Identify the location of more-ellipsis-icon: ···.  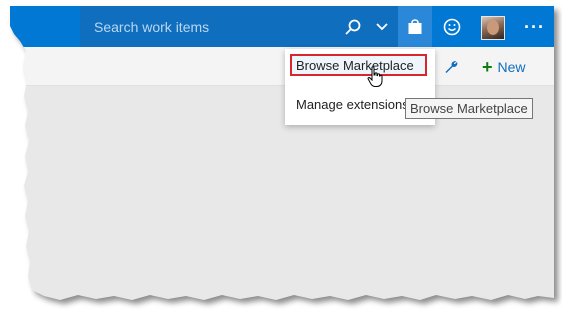
(534, 27).